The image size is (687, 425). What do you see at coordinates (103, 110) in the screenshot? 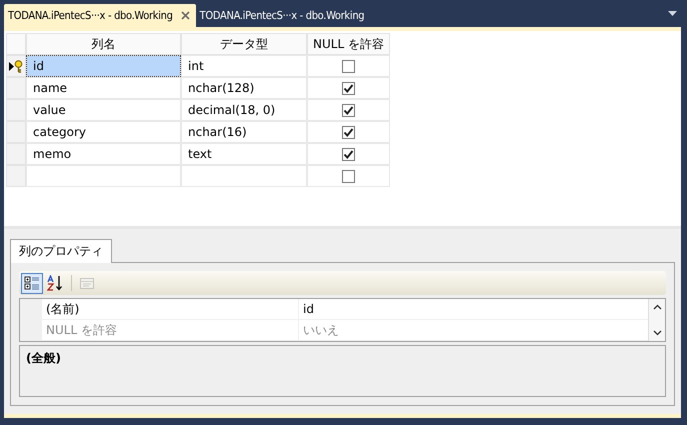
I see `column-name-cell: value` at bounding box center [103, 110].